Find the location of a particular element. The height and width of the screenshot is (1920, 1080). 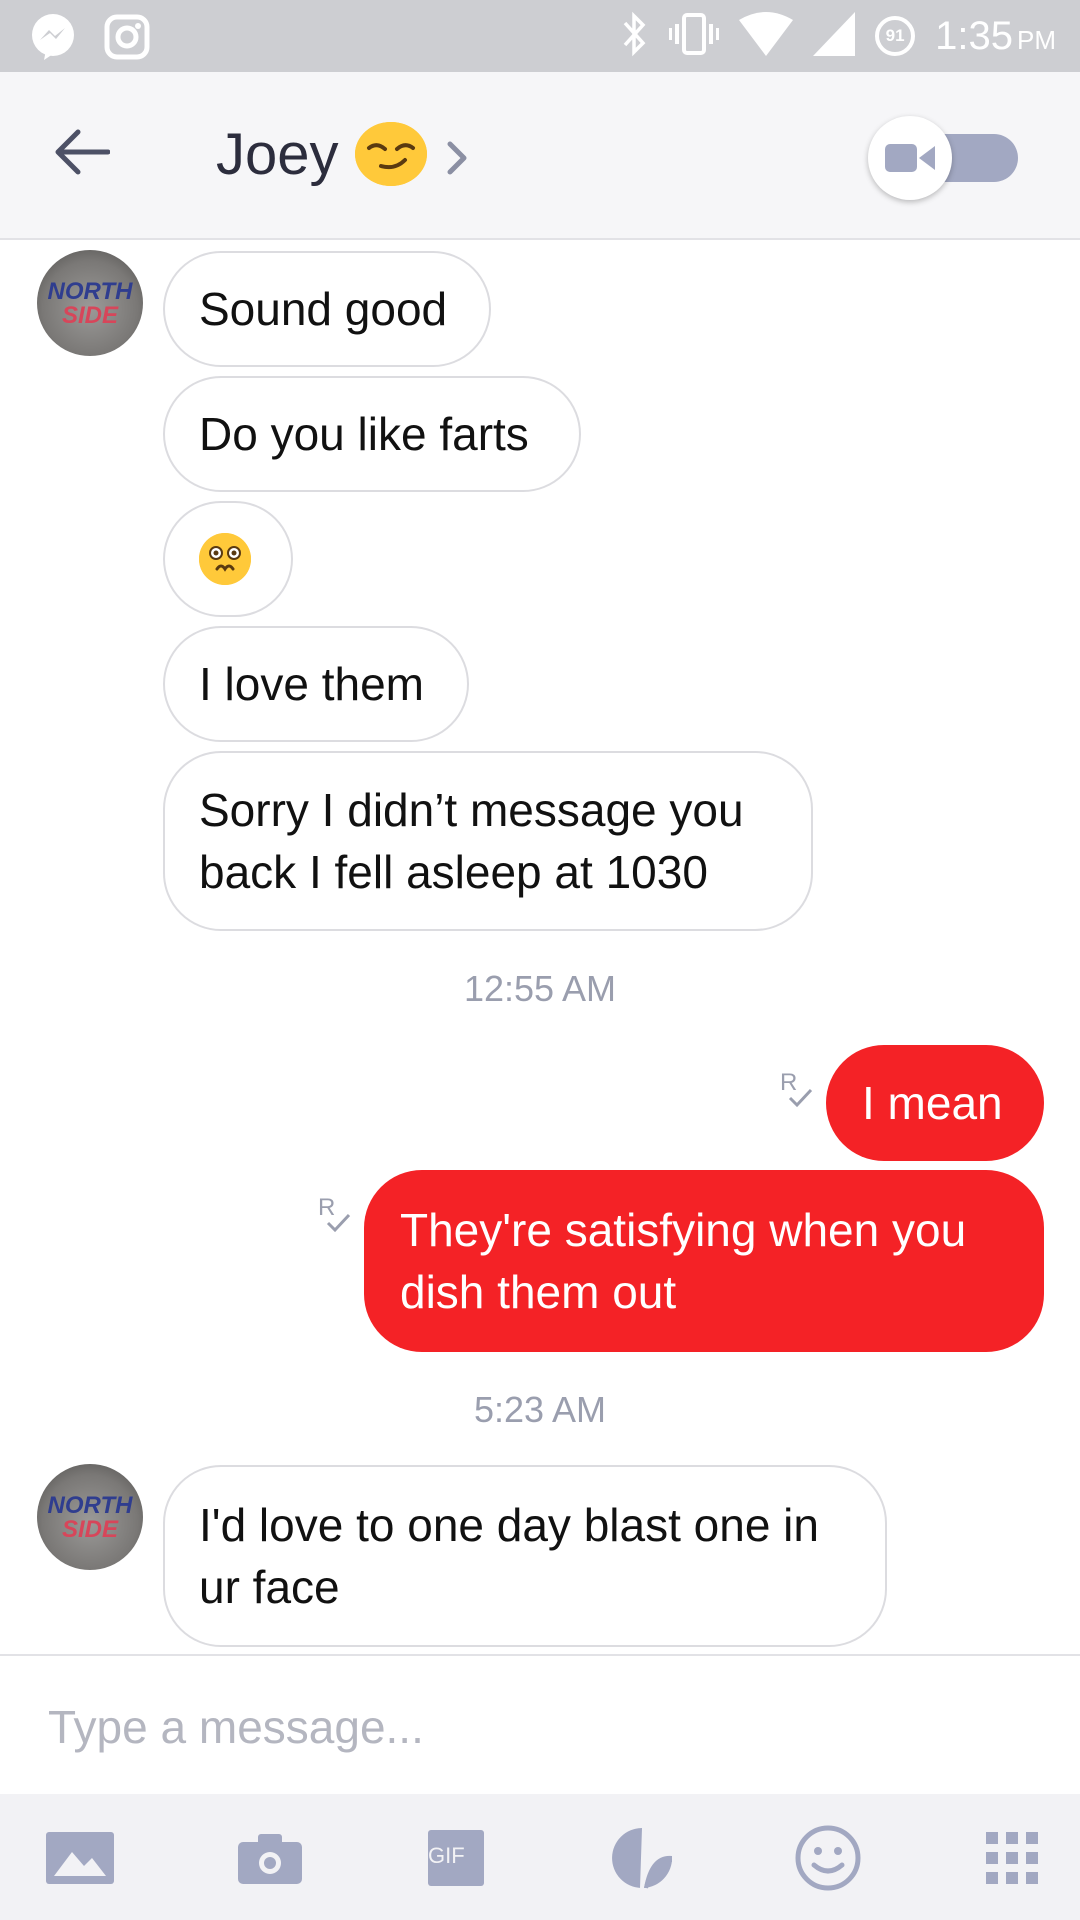

vibrate-icon is located at coordinates (694, 36).